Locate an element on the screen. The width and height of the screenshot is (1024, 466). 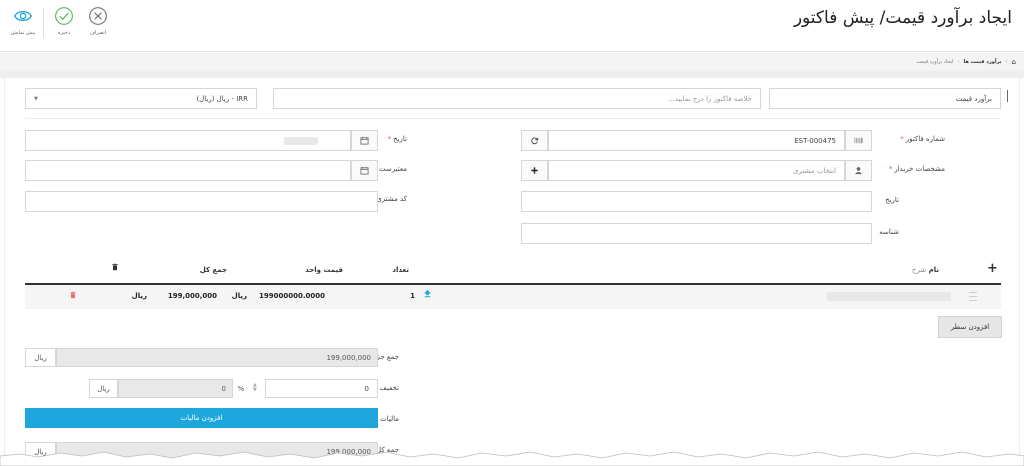
identifier-input is located at coordinates (696, 233).